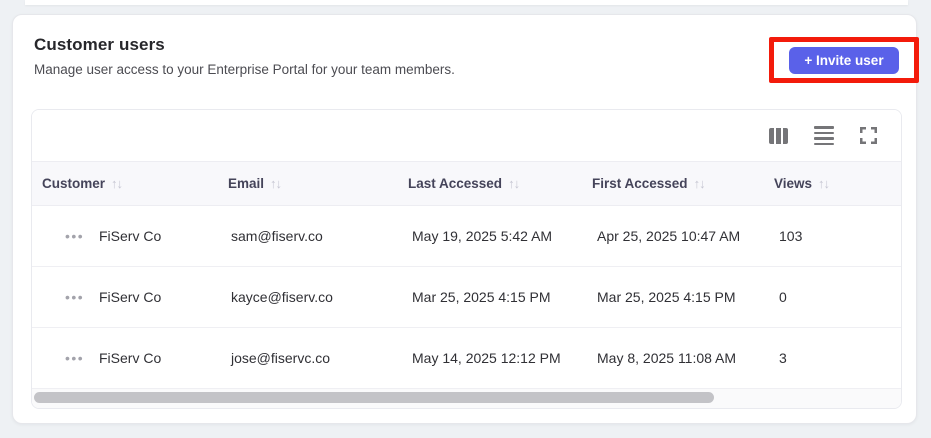 The height and width of the screenshot is (438, 931). Describe the element at coordinates (99, 44) in the screenshot. I see `page-title: Customer users` at that location.